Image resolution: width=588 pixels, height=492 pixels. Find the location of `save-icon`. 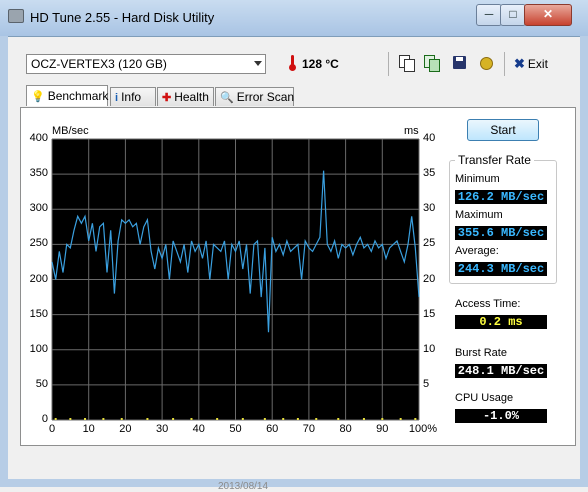

save-icon is located at coordinates (460, 63).